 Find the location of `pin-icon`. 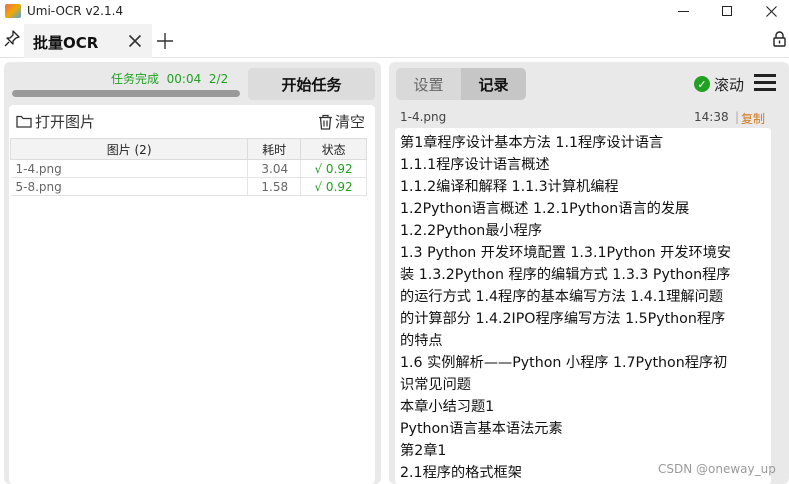

pin-icon is located at coordinates (12, 39).